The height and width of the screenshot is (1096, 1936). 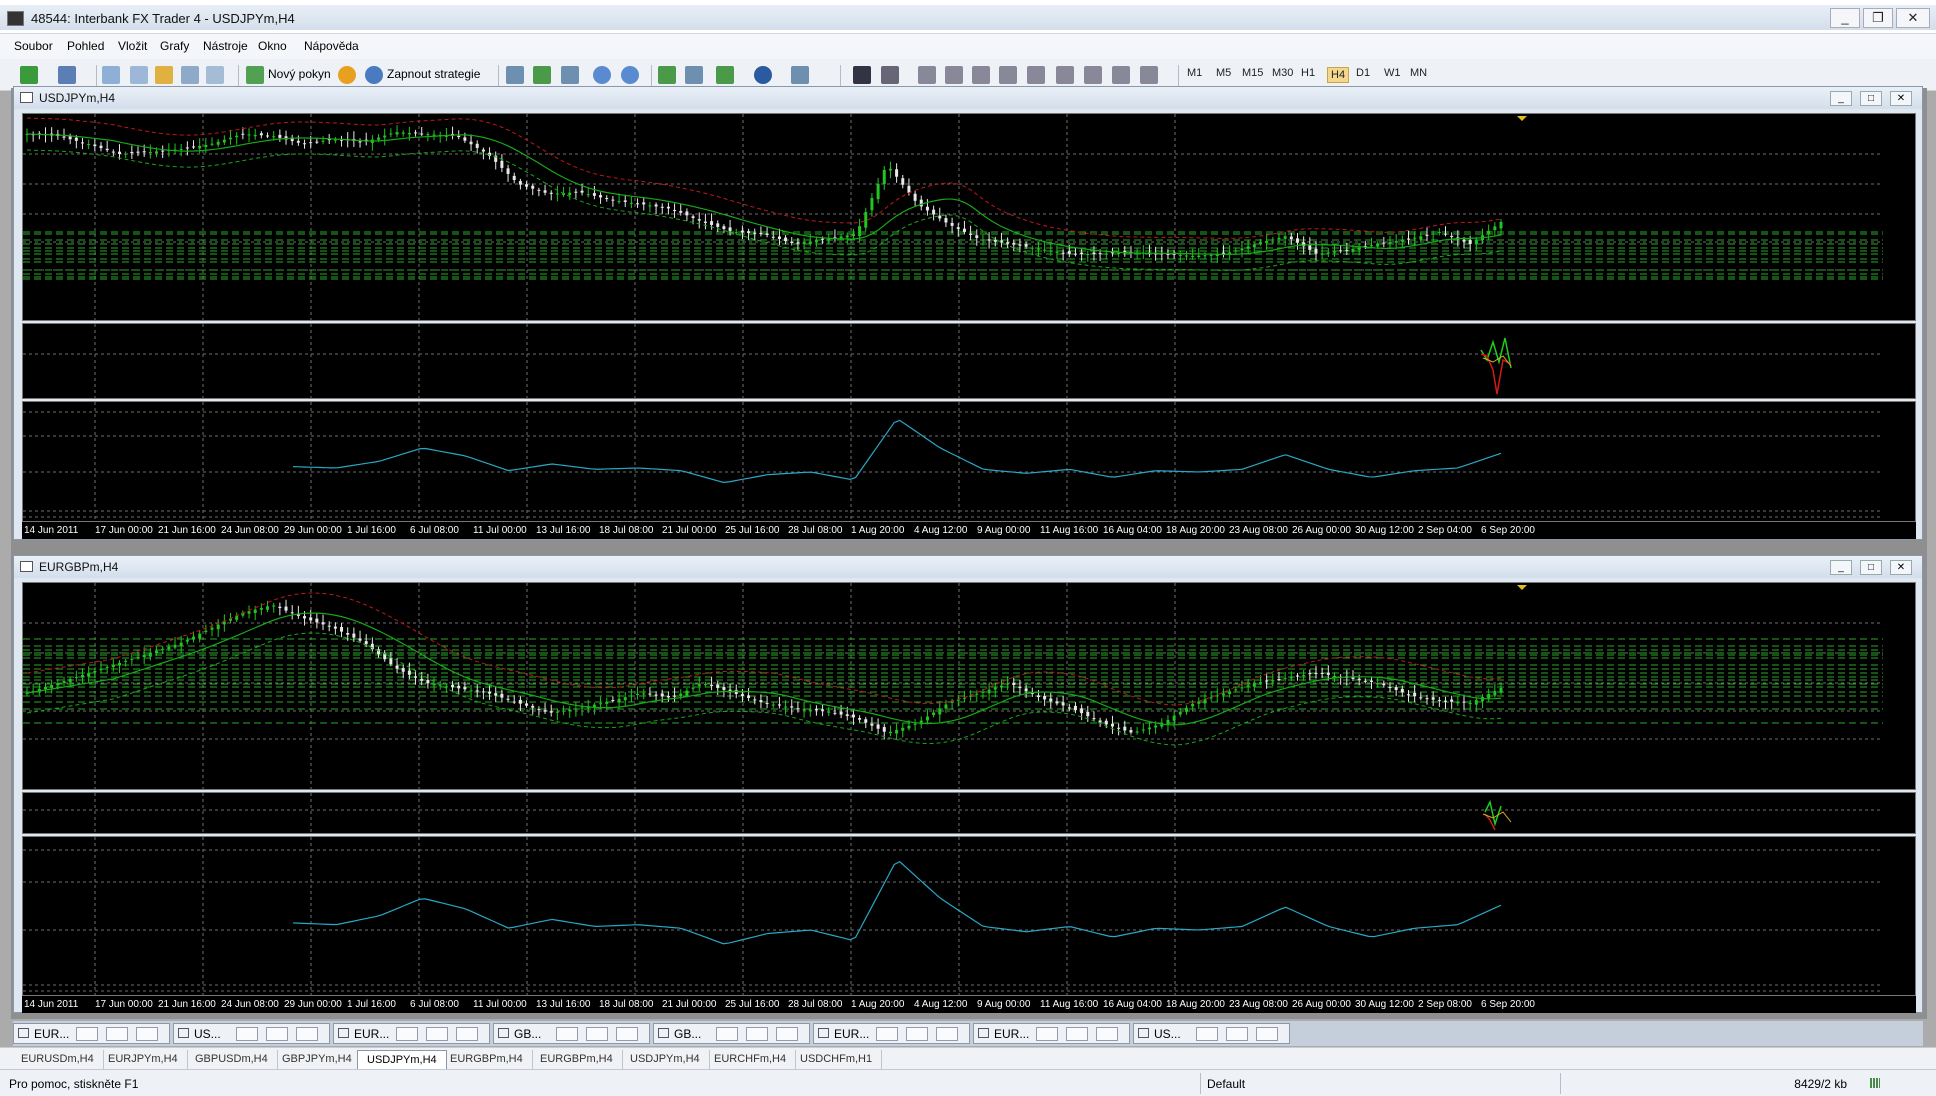 I want to click on chart-tab: EURUSDm,H4, so click(x=58, y=1059).